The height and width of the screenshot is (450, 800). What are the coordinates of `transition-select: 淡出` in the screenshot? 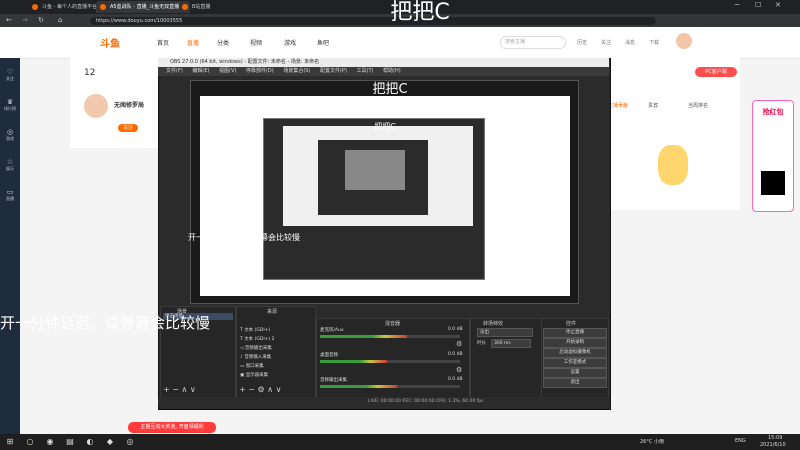 It's located at (505, 332).